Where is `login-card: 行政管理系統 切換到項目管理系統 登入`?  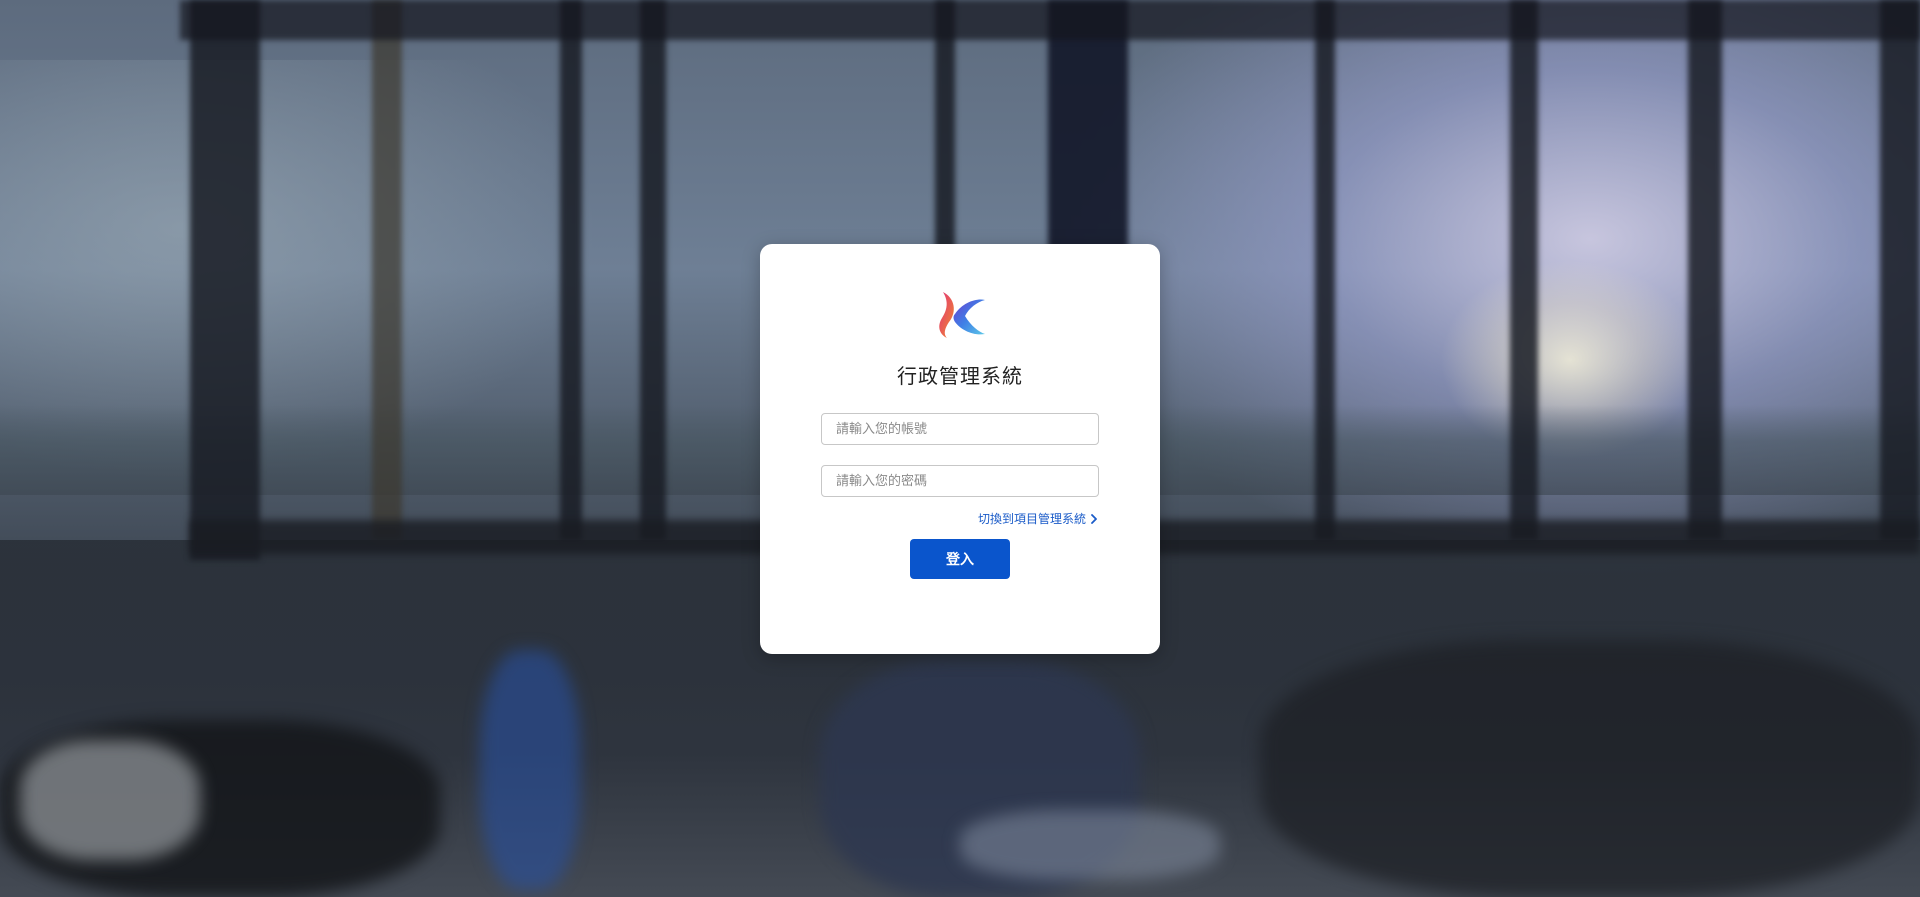
login-card: 行政管理系統 切換到項目管理系統 登入 is located at coordinates (960, 449).